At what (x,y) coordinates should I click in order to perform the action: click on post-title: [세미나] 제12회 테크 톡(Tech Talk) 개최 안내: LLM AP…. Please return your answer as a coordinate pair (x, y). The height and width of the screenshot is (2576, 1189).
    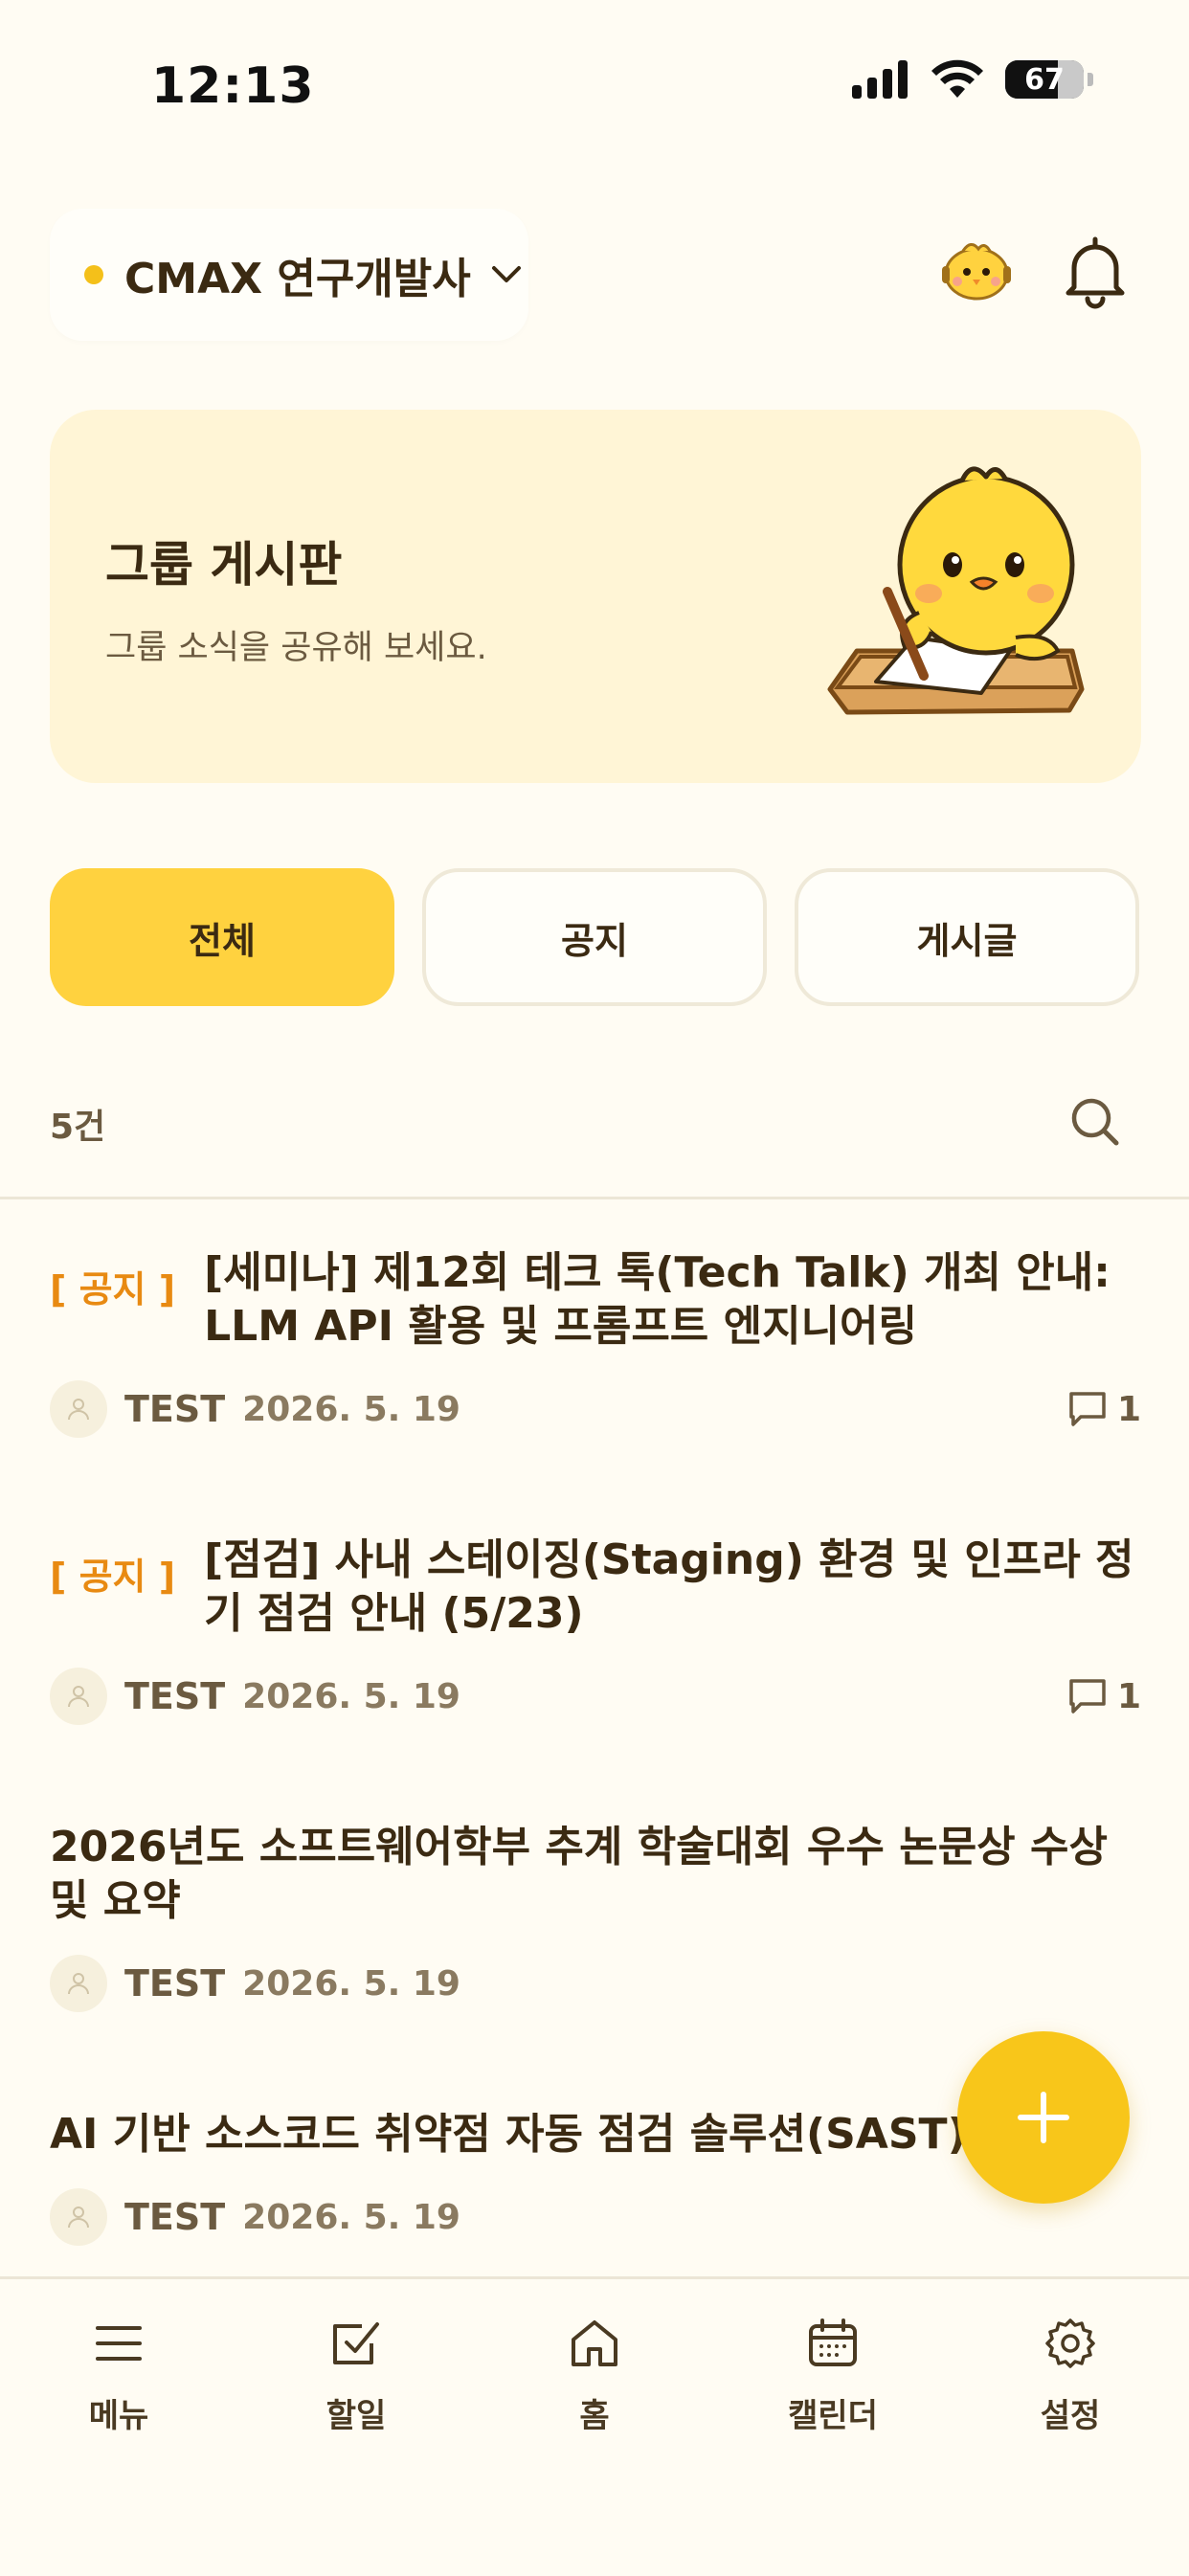
    Looking at the image, I should click on (657, 1299).